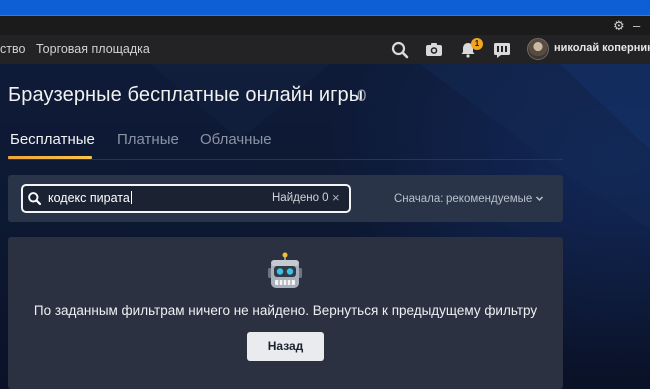 The image size is (650, 389). What do you see at coordinates (236, 139) in the screenshot?
I see `tab-cloud: Облачные` at bounding box center [236, 139].